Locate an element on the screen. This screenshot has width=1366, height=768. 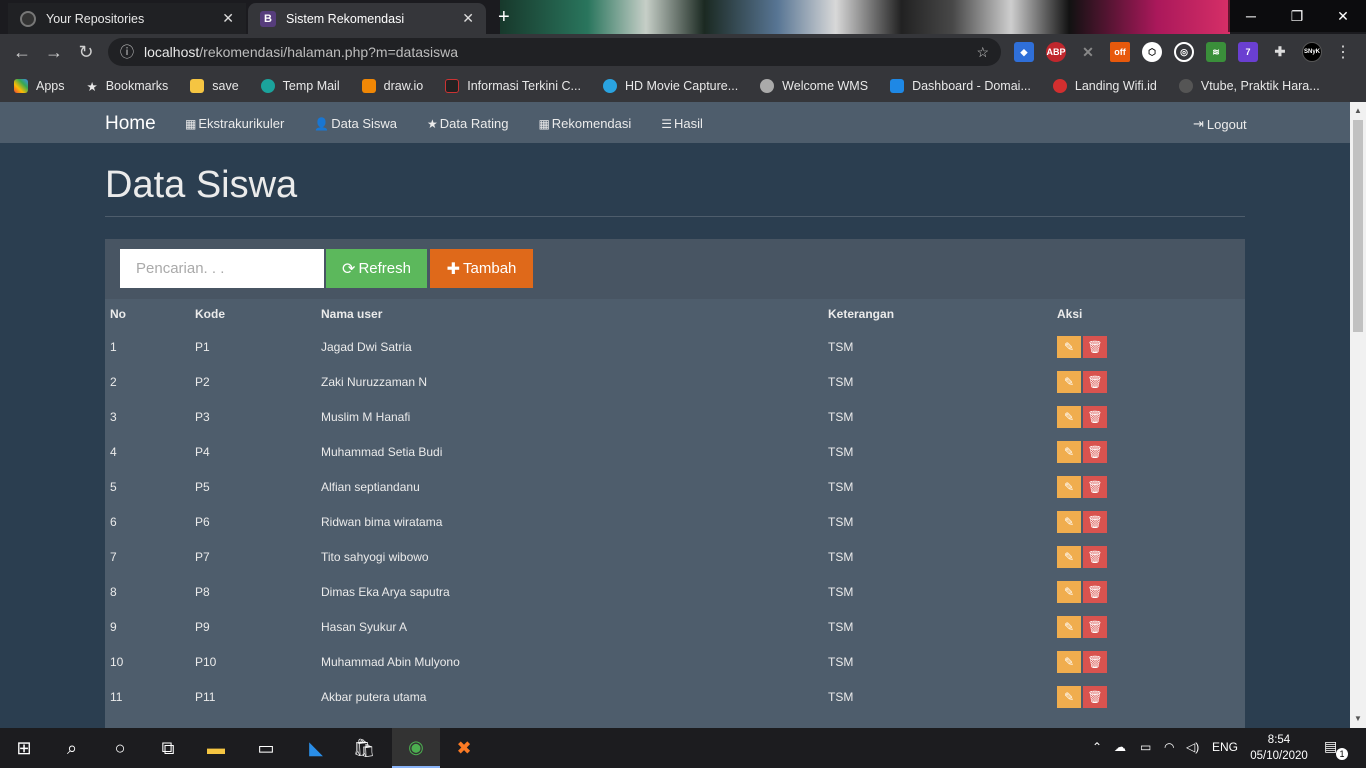
logout-link: ⇥ Logout is located at coordinates (1220, 124).